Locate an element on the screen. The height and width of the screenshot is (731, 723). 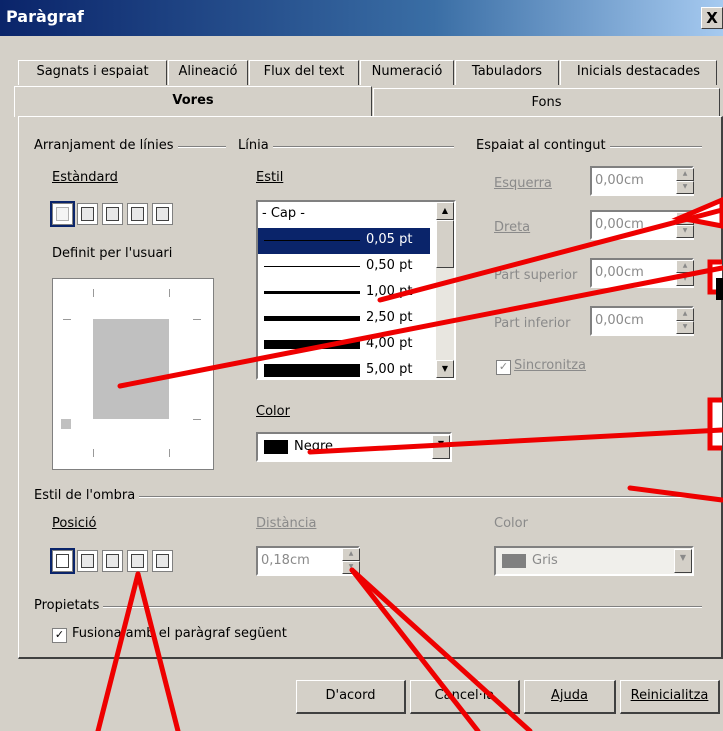
tab-borders: Vores is located at coordinates (193, 101).